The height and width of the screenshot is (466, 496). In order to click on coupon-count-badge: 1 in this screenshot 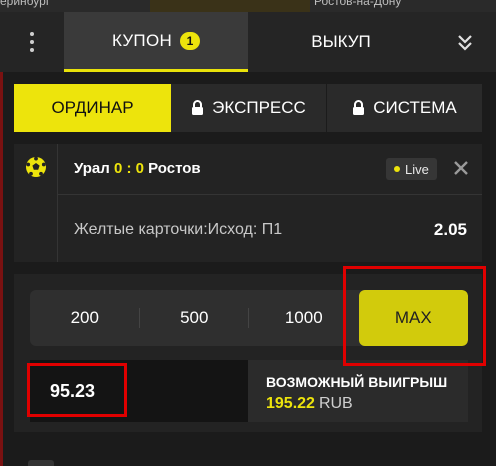, I will do `click(190, 40)`.